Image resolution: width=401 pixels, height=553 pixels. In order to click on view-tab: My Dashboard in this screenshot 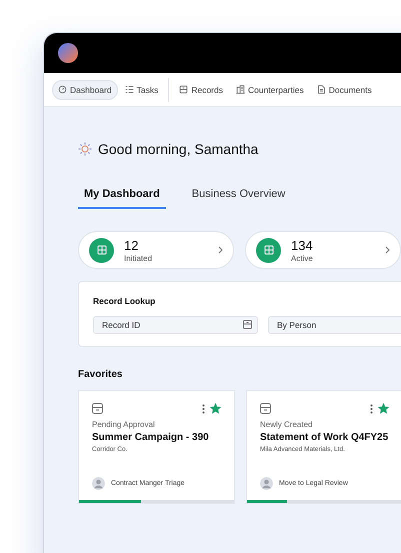, I will do `click(122, 198)`.